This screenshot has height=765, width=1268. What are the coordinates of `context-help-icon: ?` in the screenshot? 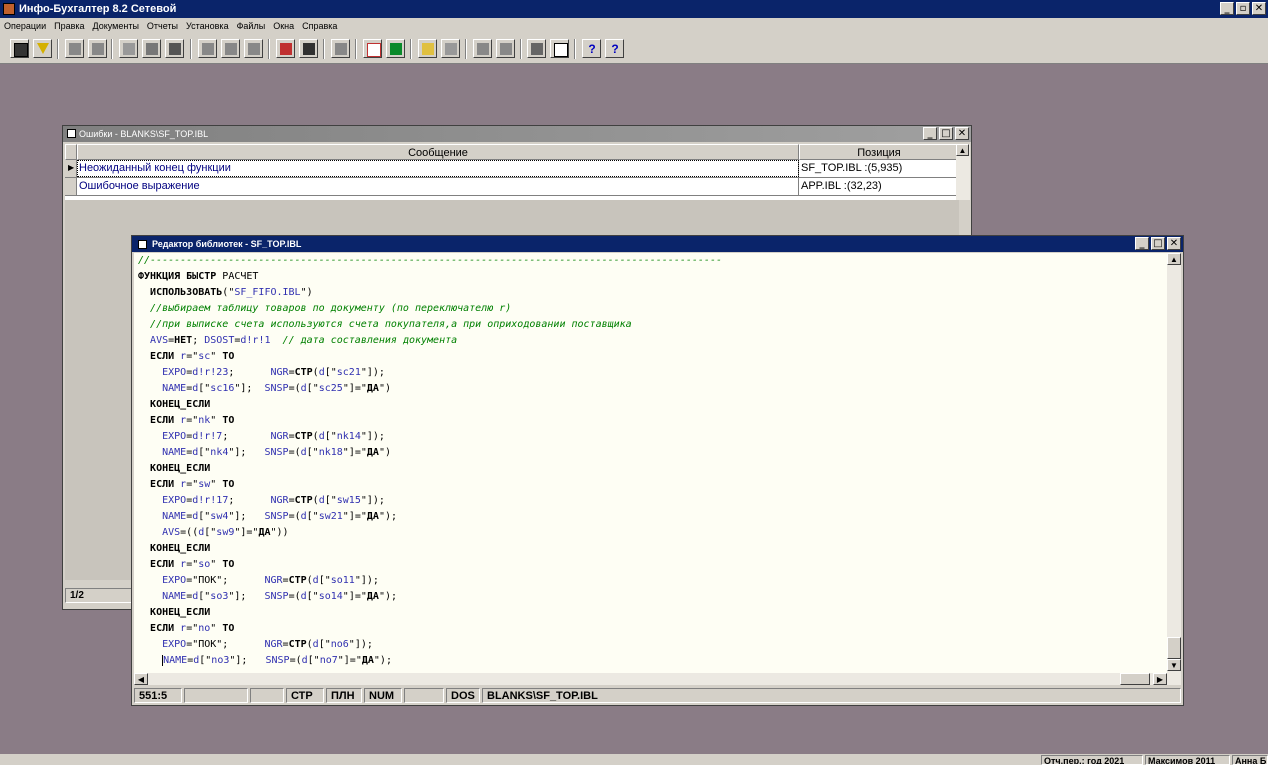 It's located at (614, 48).